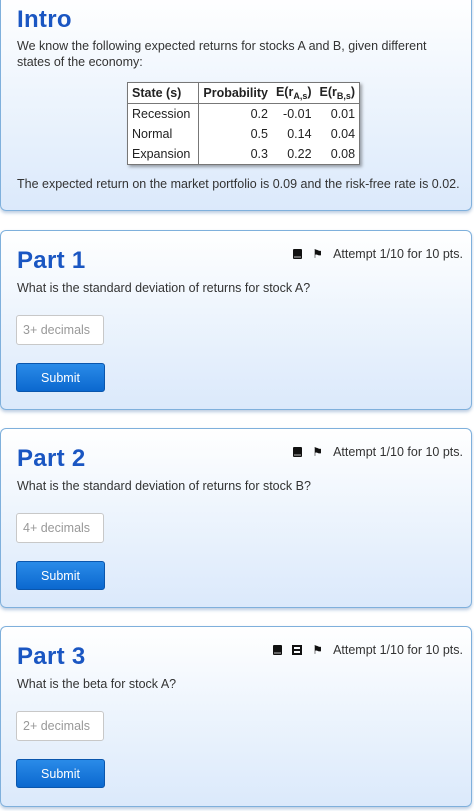 Image resolution: width=474 pixels, height=811 pixels. What do you see at coordinates (51, 656) in the screenshot?
I see `part-title: Part 3` at bounding box center [51, 656].